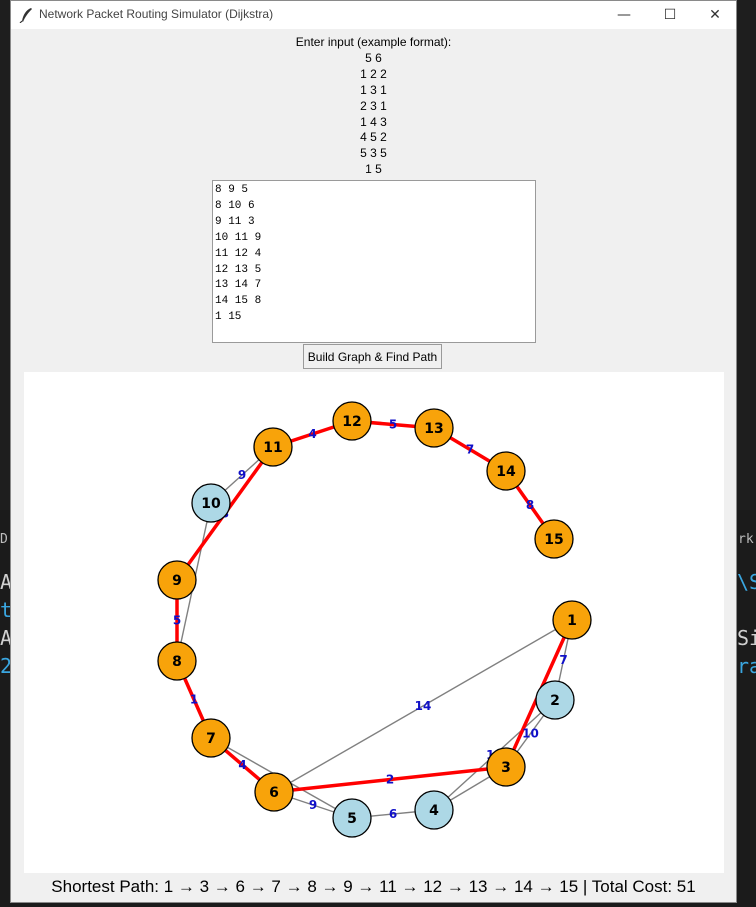 The image size is (756, 907). Describe the element at coordinates (746, 666) in the screenshot. I see `terminal-fragment: ra` at that location.